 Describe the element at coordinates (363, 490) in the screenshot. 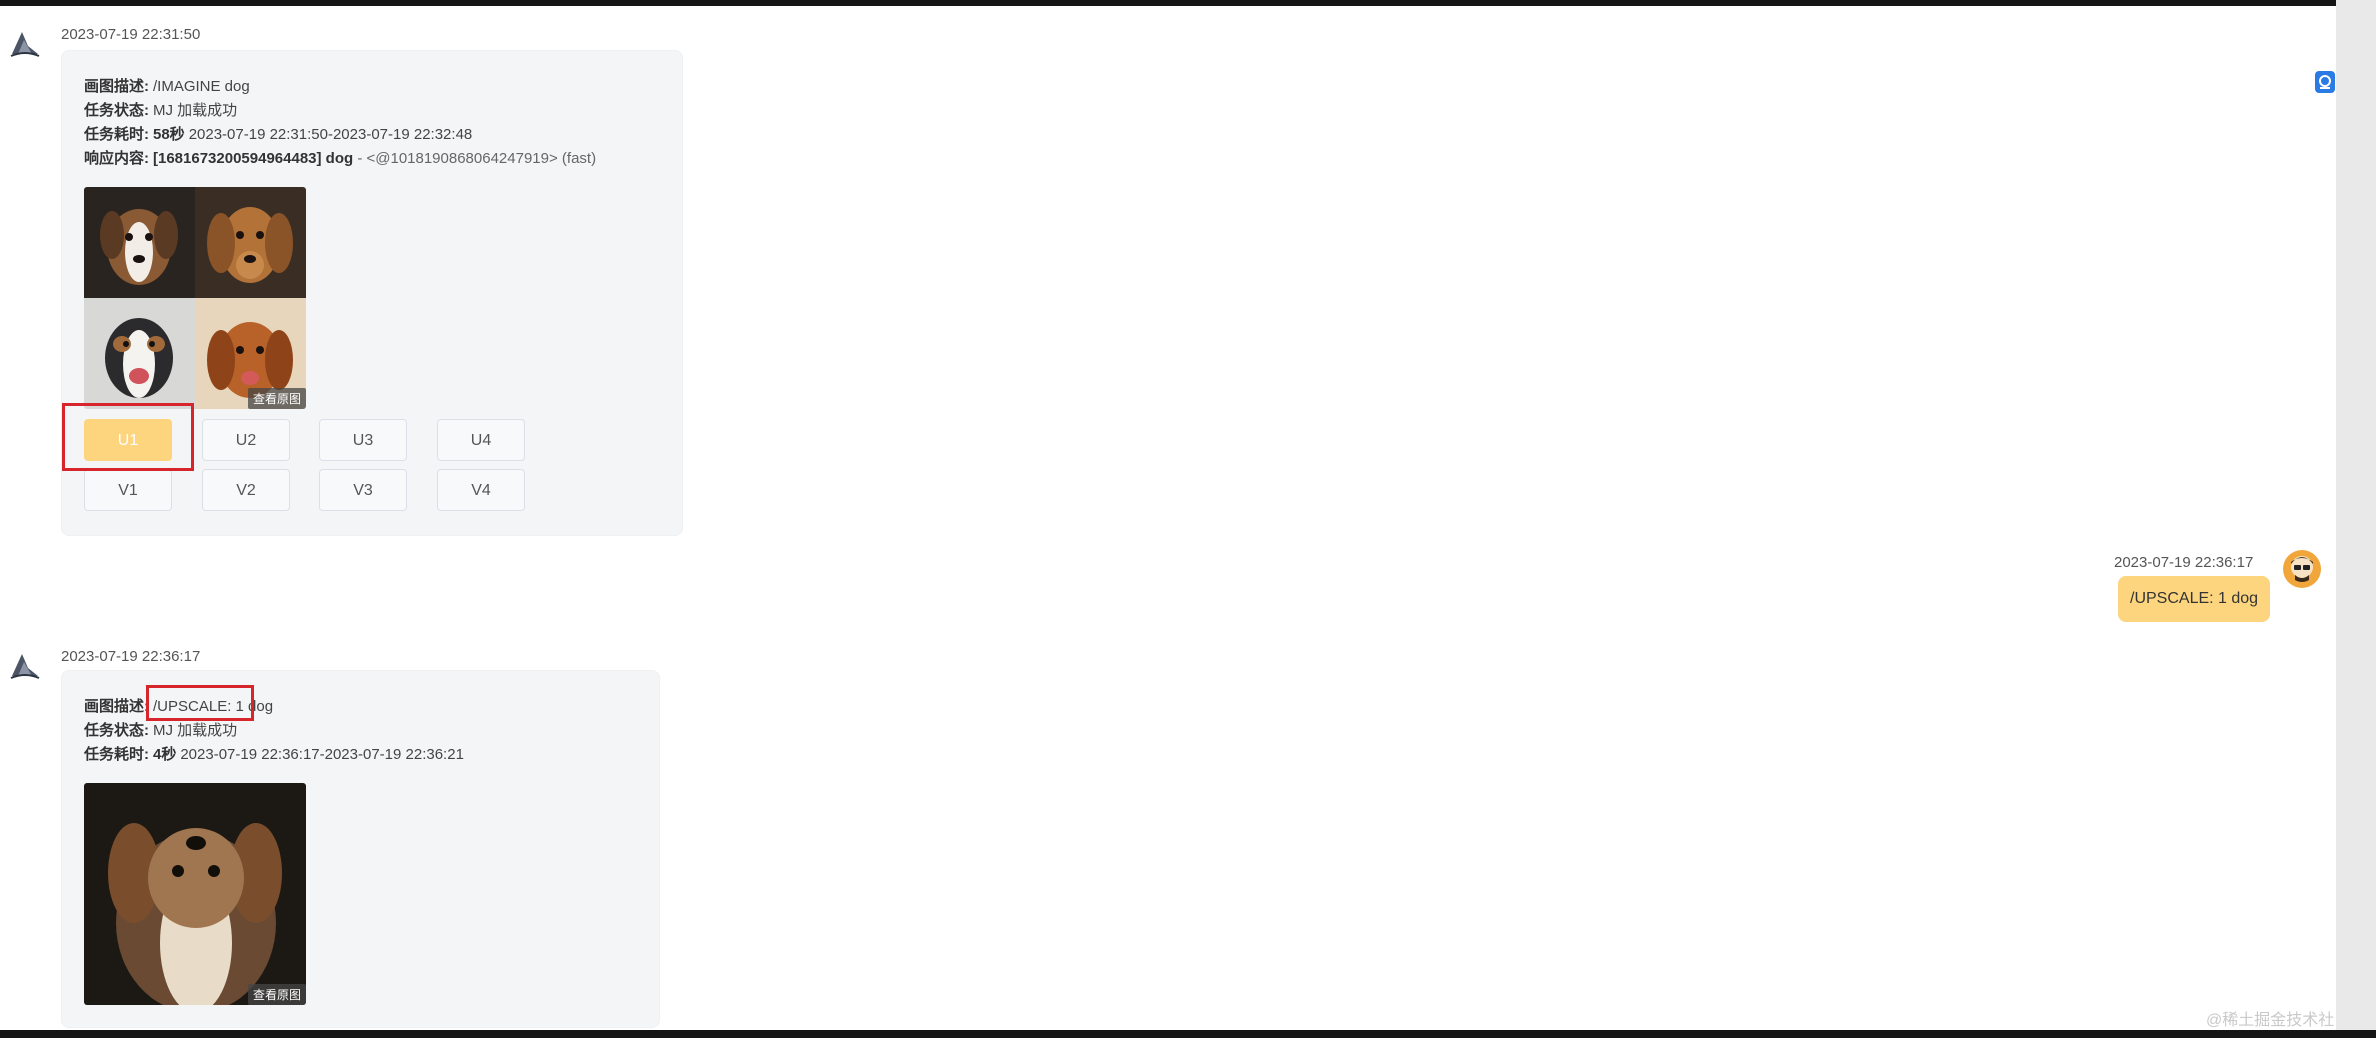

I see `variation-button-v3: V3` at that location.